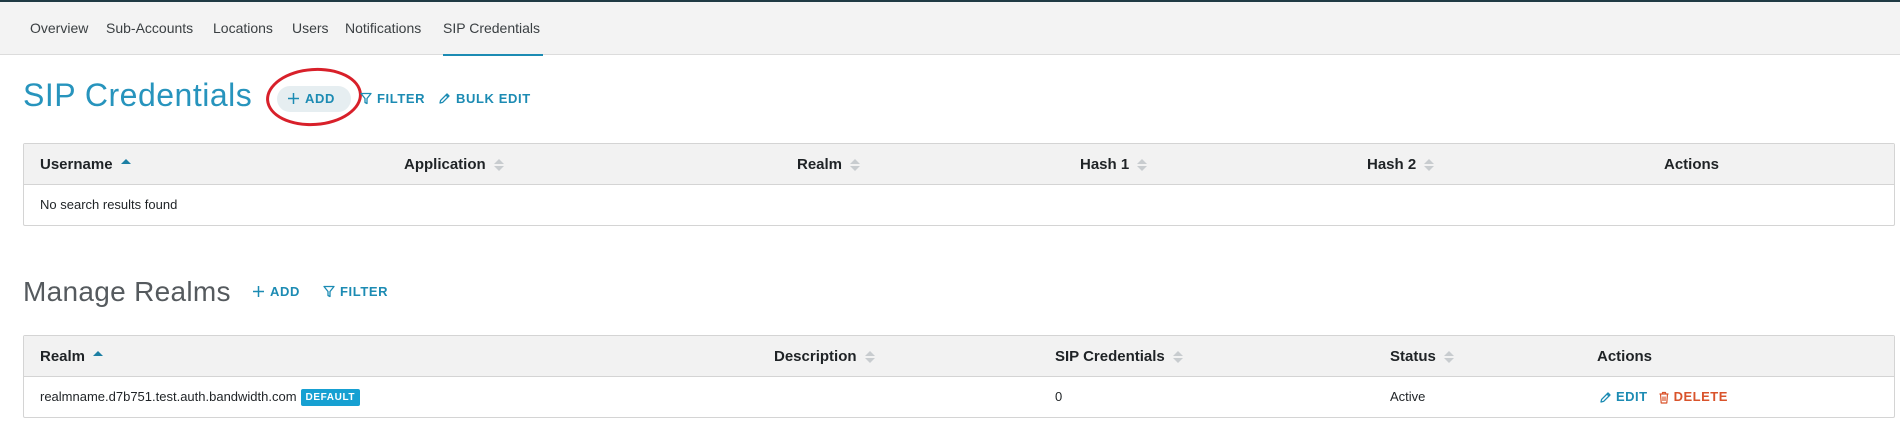  Describe the element at coordinates (493, 55) in the screenshot. I see `active-tab-indicator` at that location.